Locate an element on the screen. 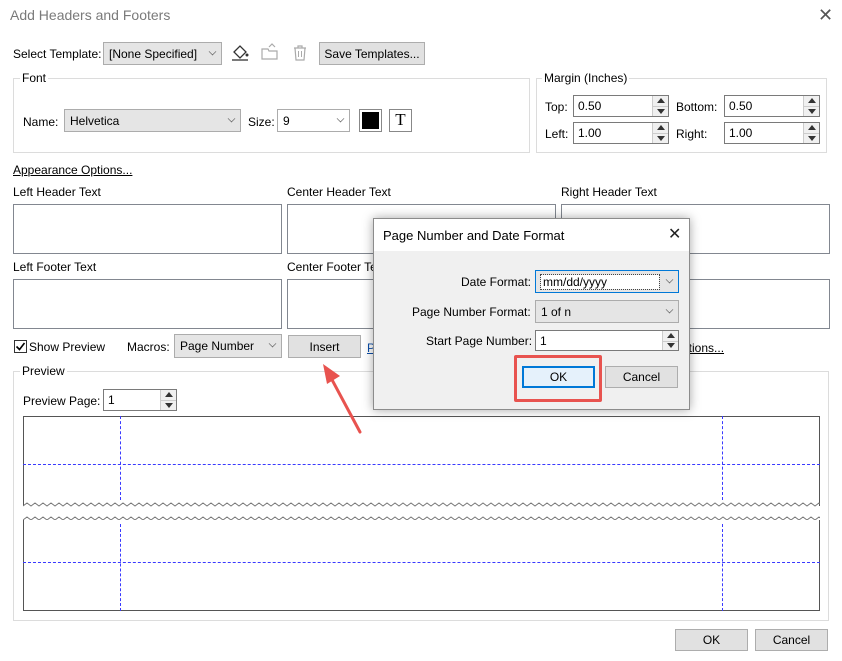 The image size is (842, 661). left-header-textarea is located at coordinates (147, 229).